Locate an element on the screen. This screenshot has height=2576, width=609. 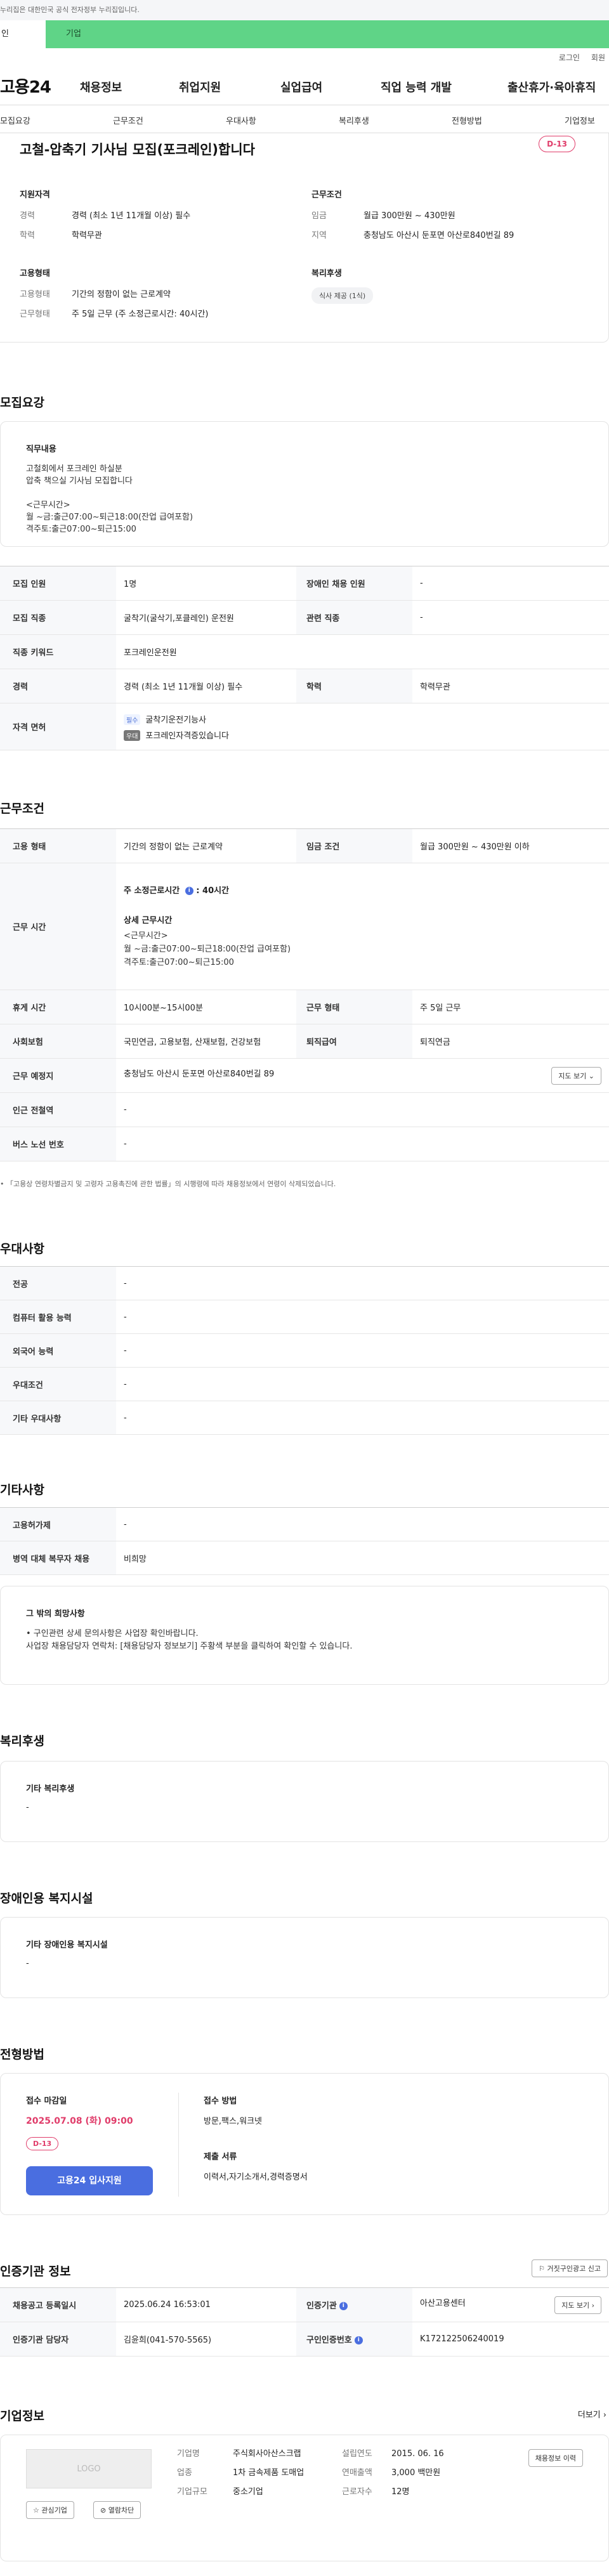
table-row: 고용허가제 - is located at coordinates (304, 1524).